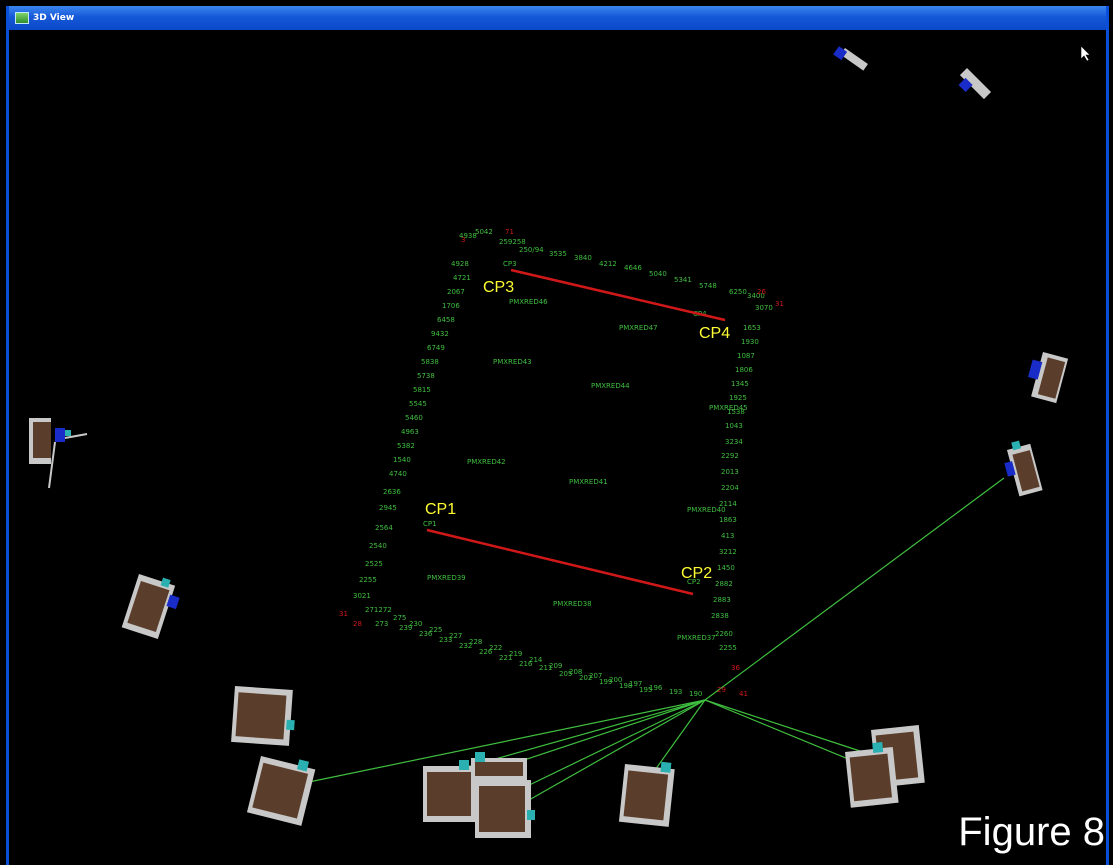 The width and height of the screenshot is (1113, 865). What do you see at coordinates (440, 509) in the screenshot?
I see `callout-cp1: CP1` at bounding box center [440, 509].